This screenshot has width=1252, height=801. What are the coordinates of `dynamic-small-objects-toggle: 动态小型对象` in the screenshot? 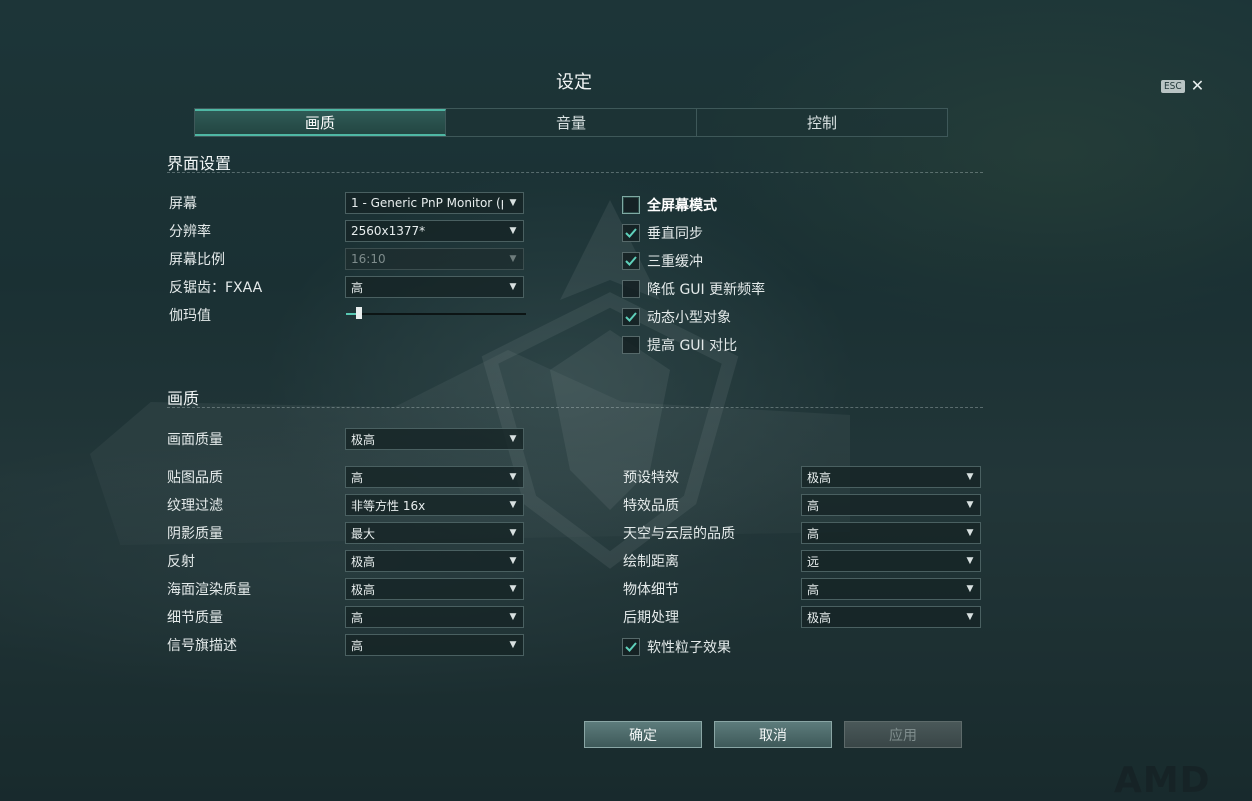 It's located at (676, 317).